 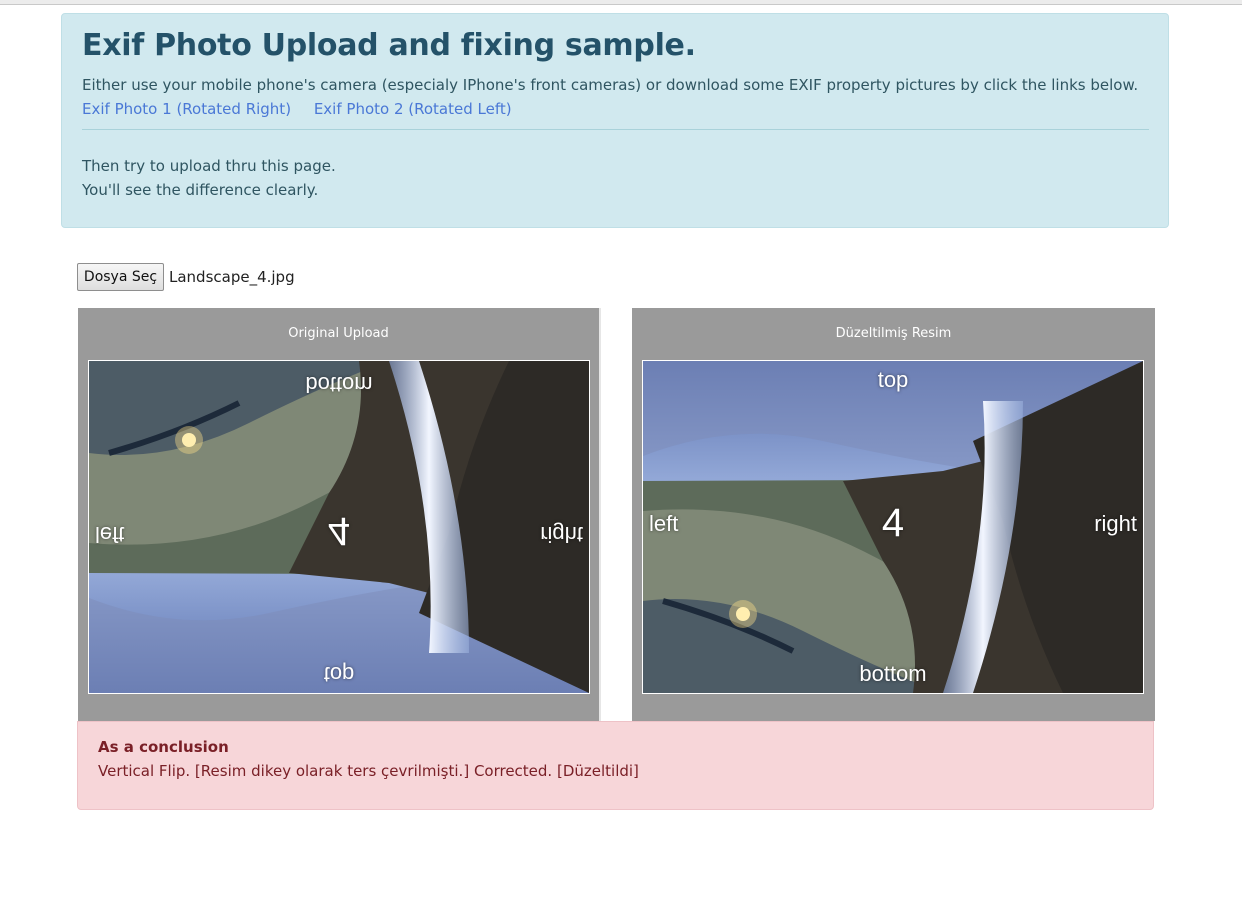 I want to click on instruction-text-1: Then try to upload thru this page., so click(x=209, y=166).